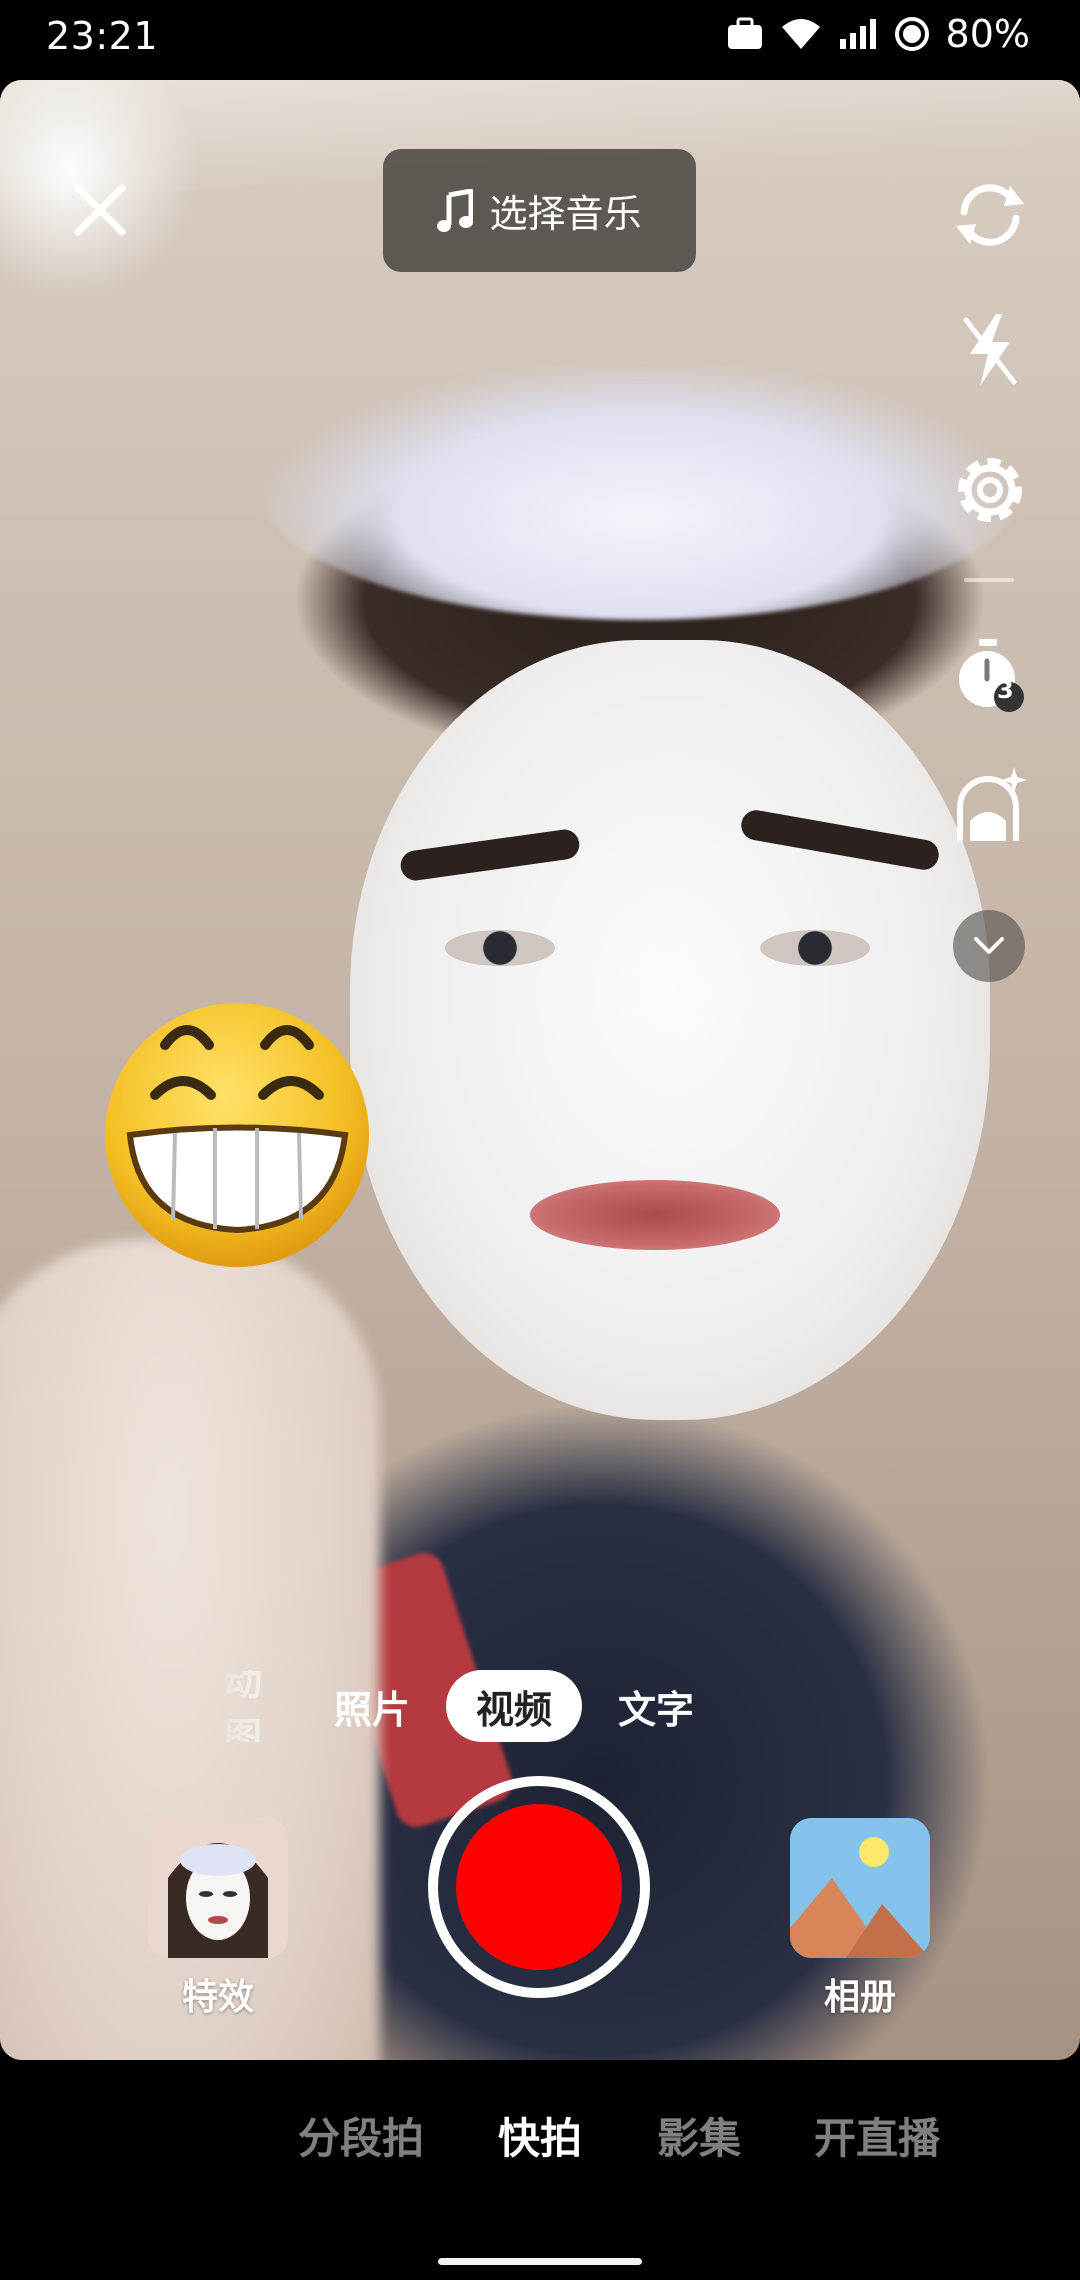 This screenshot has height=2280, width=1080. I want to click on flip-camera-button, so click(990, 215).